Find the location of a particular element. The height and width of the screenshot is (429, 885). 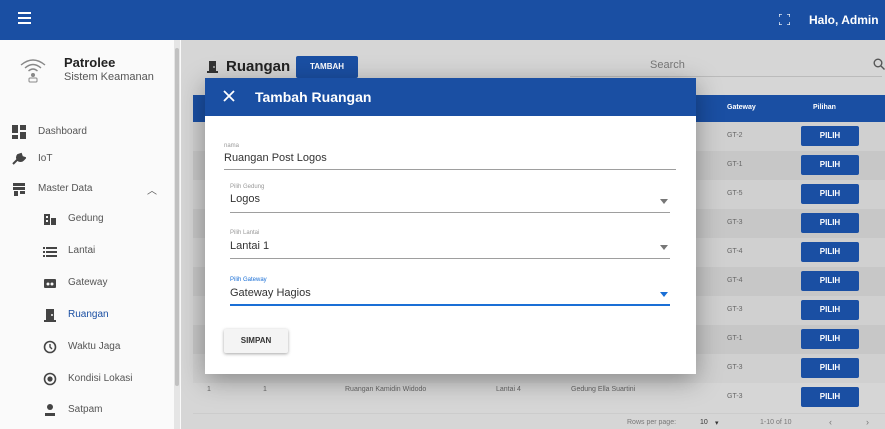

clock-icon is located at coordinates (50, 347).